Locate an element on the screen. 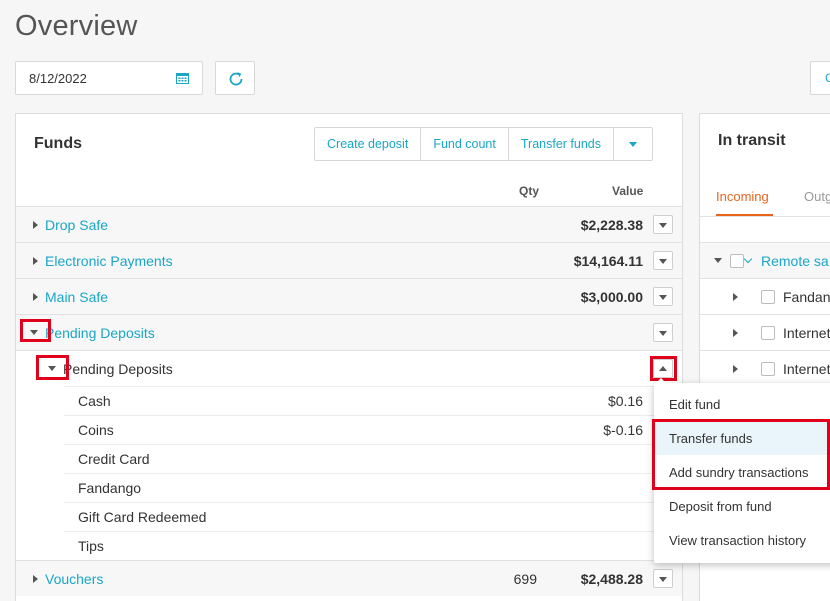 This screenshot has width=830, height=601. item-value: $0.16 is located at coordinates (625, 401).